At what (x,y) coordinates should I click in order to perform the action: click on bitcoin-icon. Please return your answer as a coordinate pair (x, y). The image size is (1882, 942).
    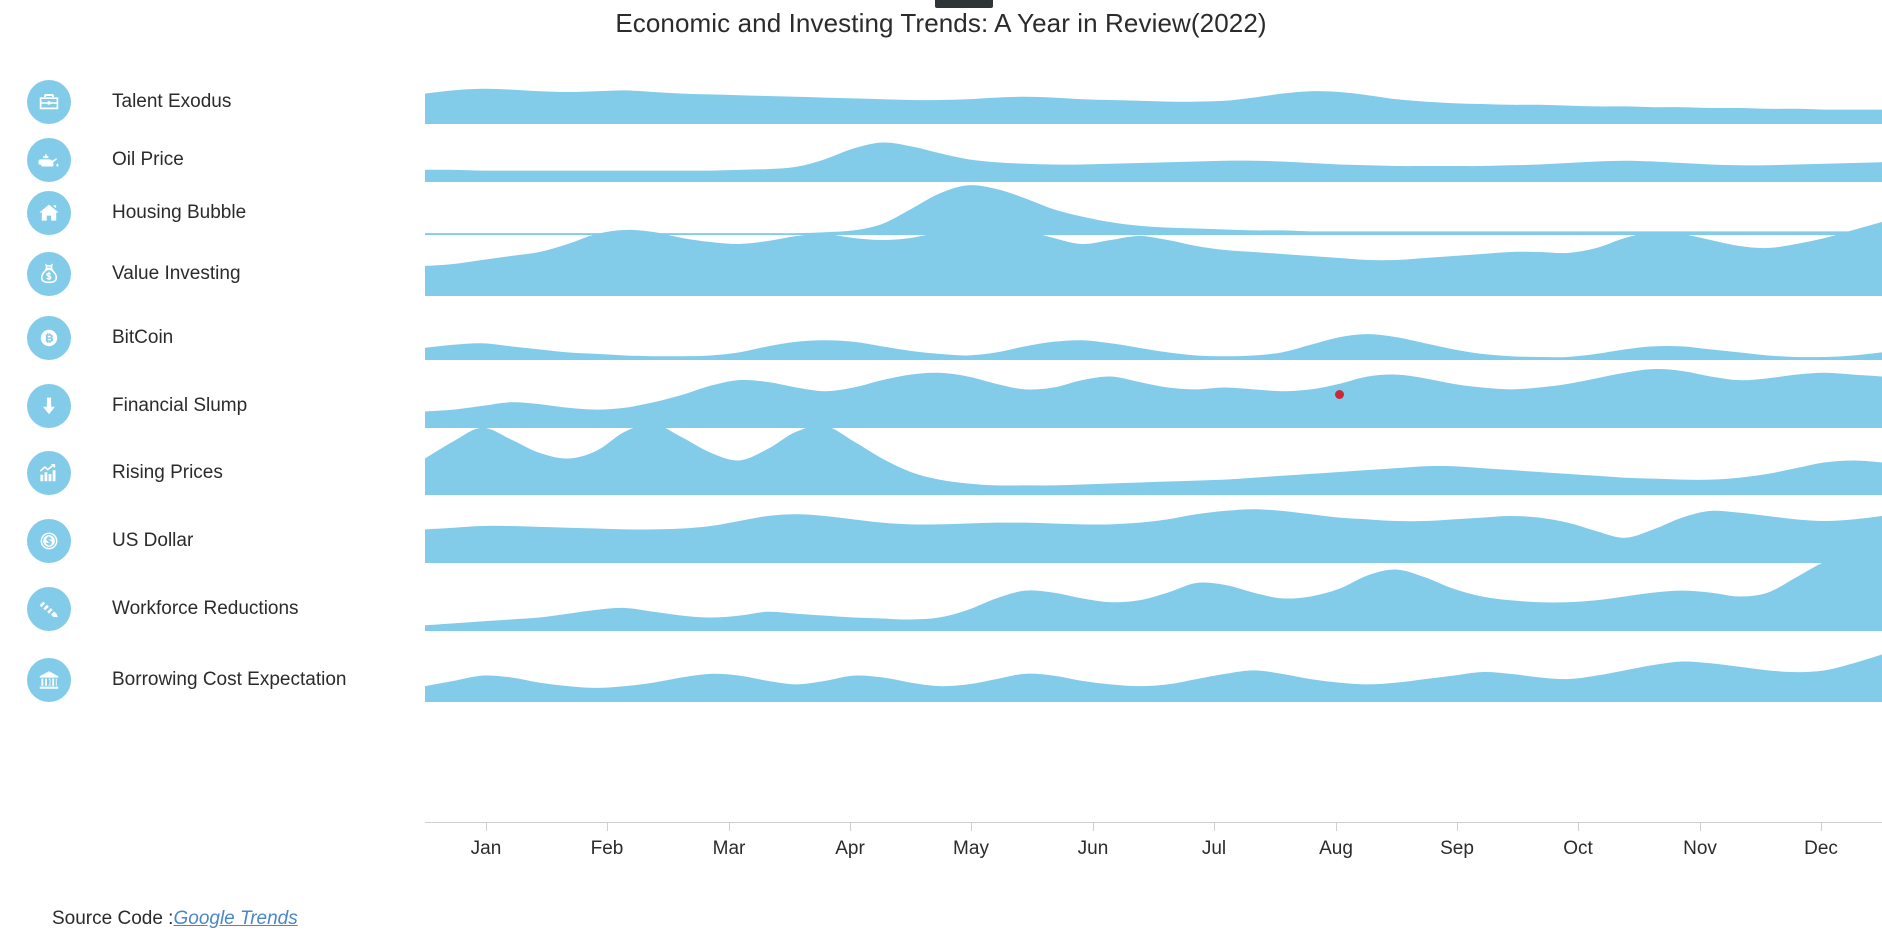
    Looking at the image, I should click on (49, 338).